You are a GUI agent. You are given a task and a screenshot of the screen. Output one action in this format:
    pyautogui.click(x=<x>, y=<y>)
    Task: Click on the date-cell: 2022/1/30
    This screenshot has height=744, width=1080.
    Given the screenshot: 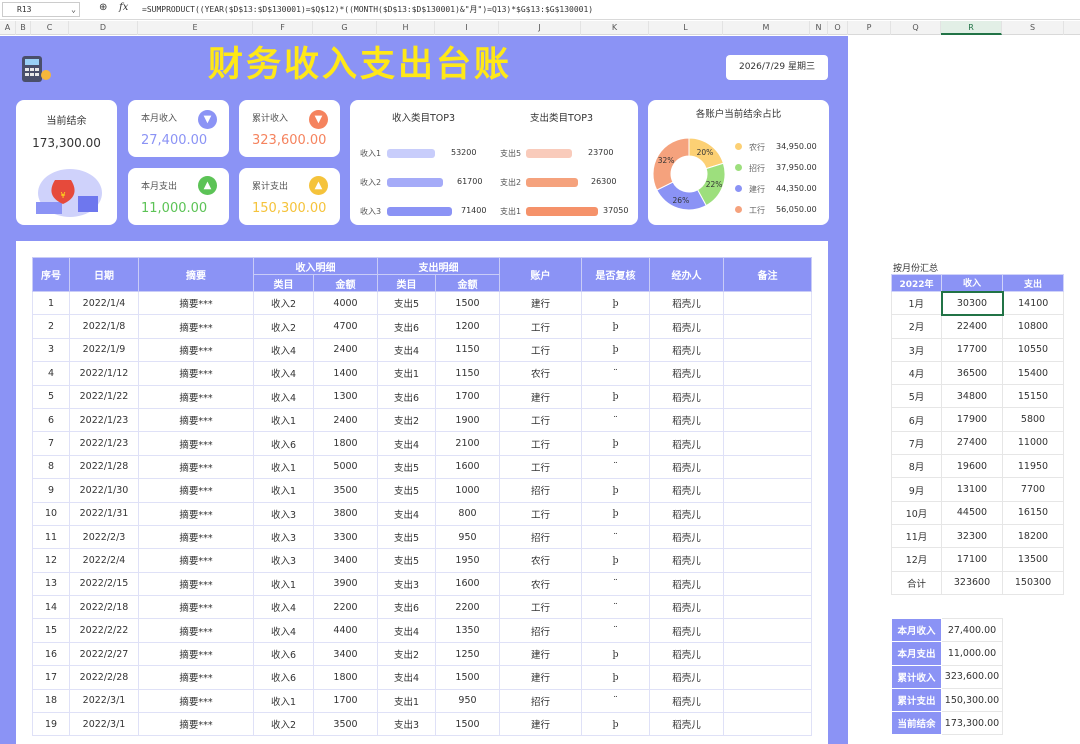 What is the action you would take?
    pyautogui.click(x=104, y=490)
    